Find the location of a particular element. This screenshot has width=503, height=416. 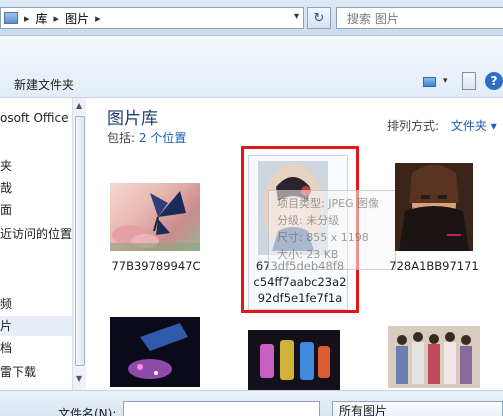

library-includes: 包括: 2 个位置 is located at coordinates (146, 137).